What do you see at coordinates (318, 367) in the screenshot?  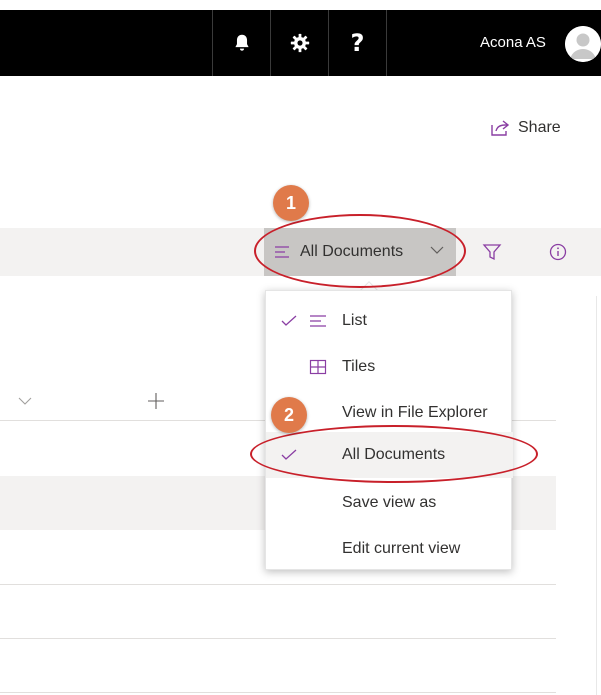 I see `tiles-icon` at bounding box center [318, 367].